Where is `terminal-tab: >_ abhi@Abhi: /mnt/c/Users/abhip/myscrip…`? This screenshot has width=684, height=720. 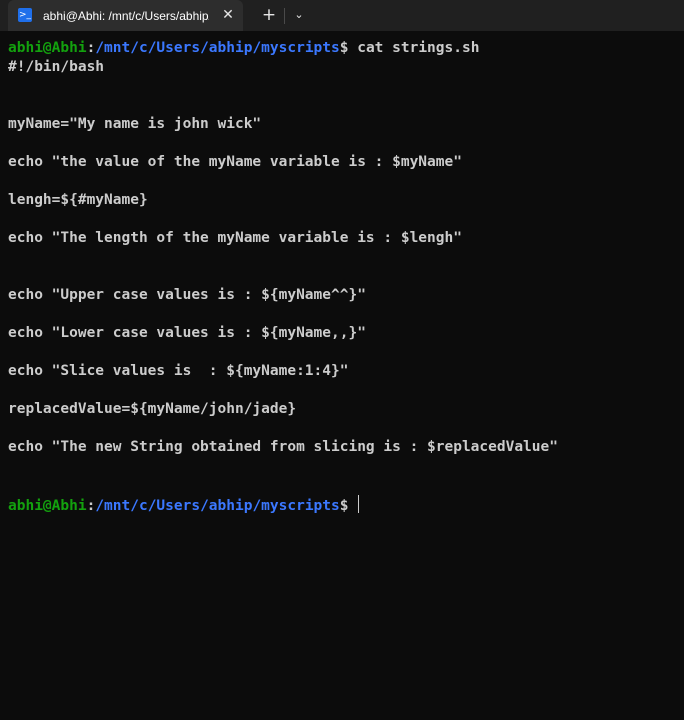
terminal-tab: >_ abhi@Abhi: /mnt/c/Users/abhip/myscrip… is located at coordinates (125, 15).